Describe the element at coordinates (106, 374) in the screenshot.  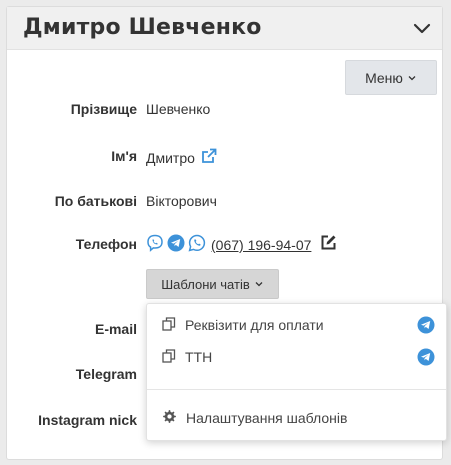
I see `telegram-label: Telegram` at that location.